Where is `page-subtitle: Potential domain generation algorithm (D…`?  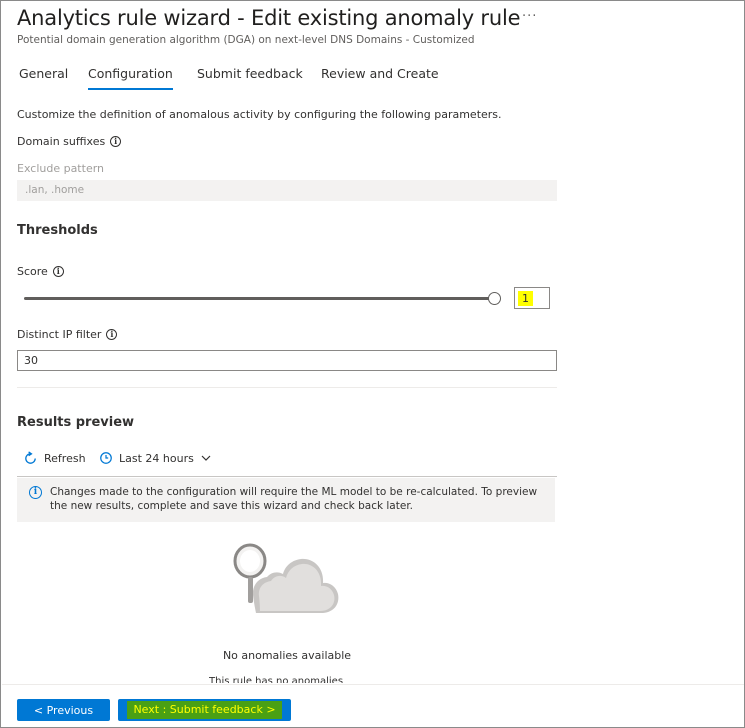
page-subtitle: Potential domain generation algorithm (D… is located at coordinates (246, 40).